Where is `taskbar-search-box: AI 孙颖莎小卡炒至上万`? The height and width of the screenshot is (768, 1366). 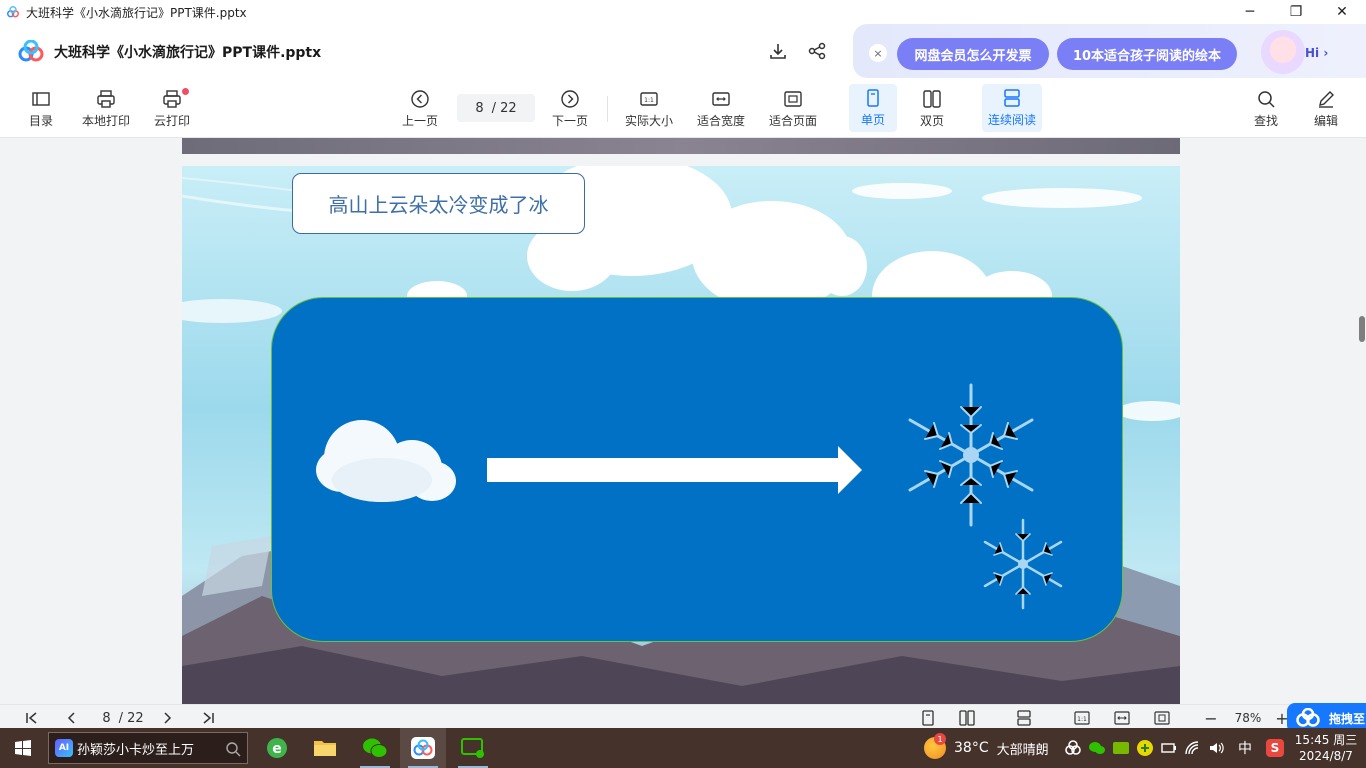
taskbar-search-box: AI 孙颖莎小卡炒至上万 is located at coordinates (148, 748).